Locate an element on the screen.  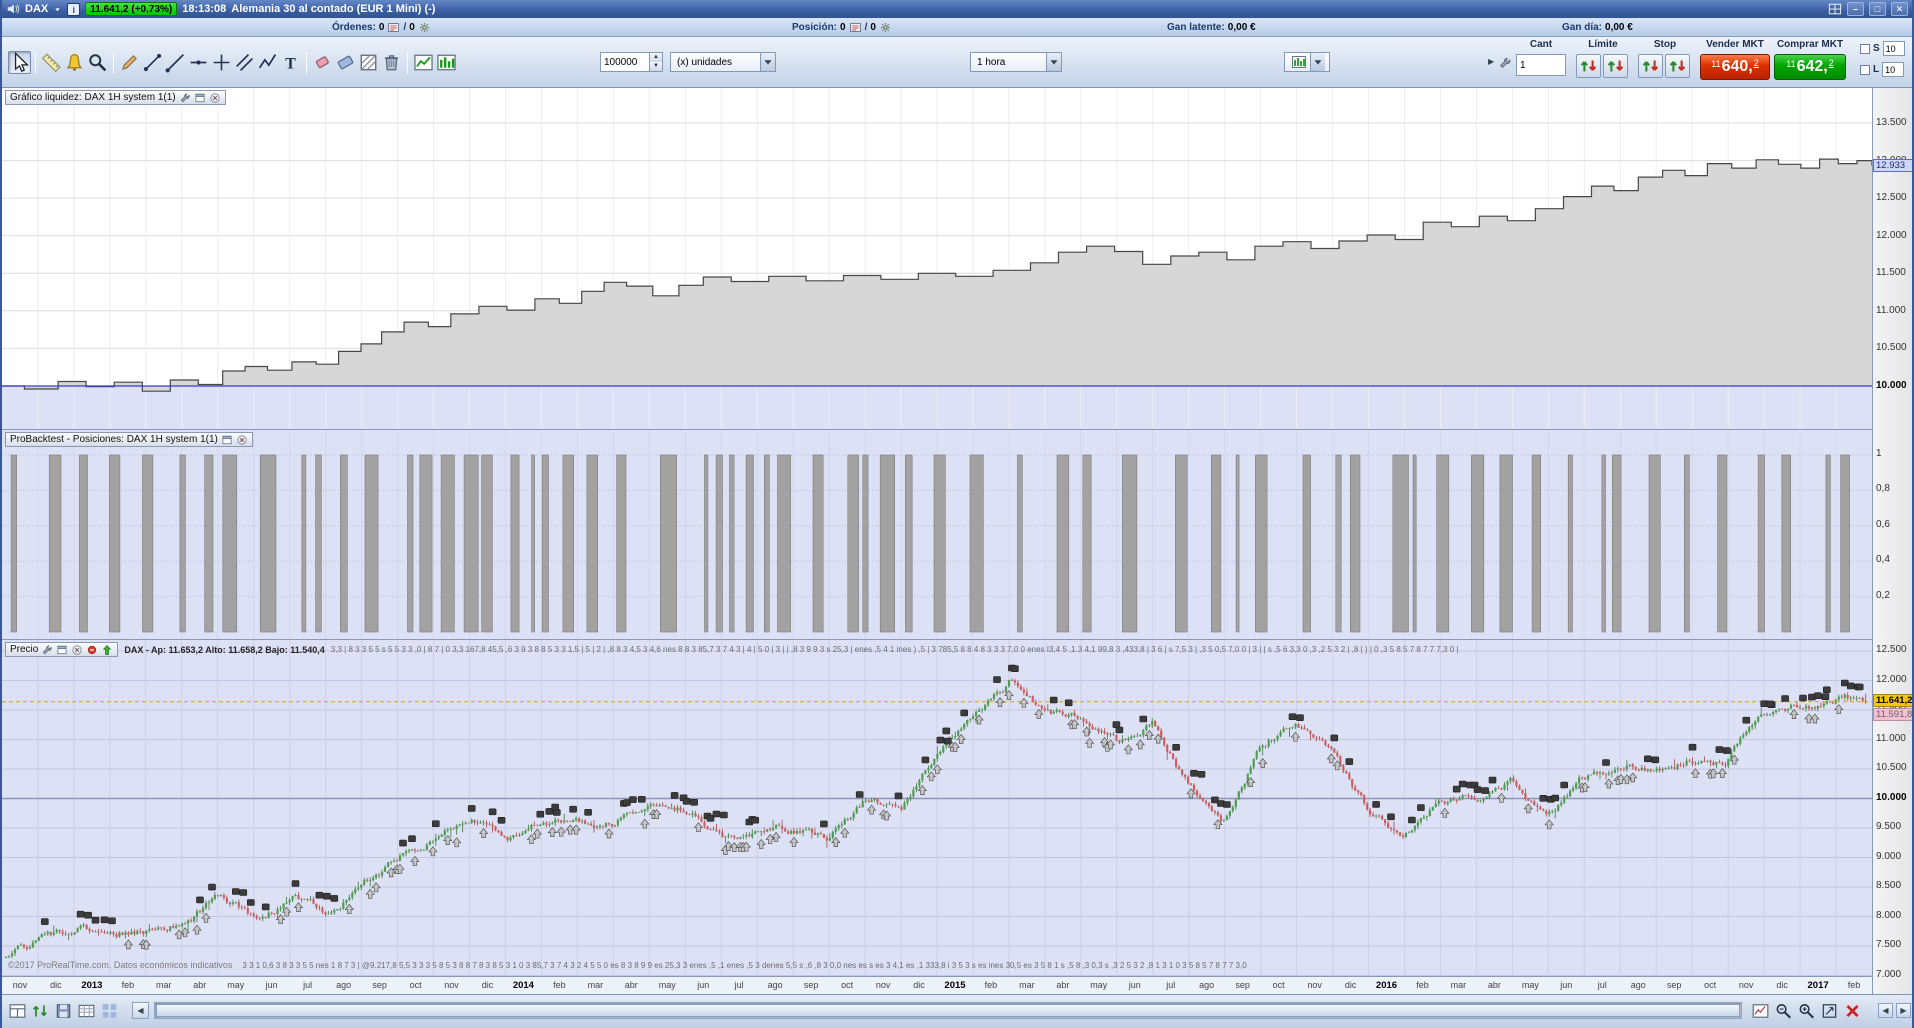
buy-market-button: 11 642, 2 is located at coordinates (1810, 67).